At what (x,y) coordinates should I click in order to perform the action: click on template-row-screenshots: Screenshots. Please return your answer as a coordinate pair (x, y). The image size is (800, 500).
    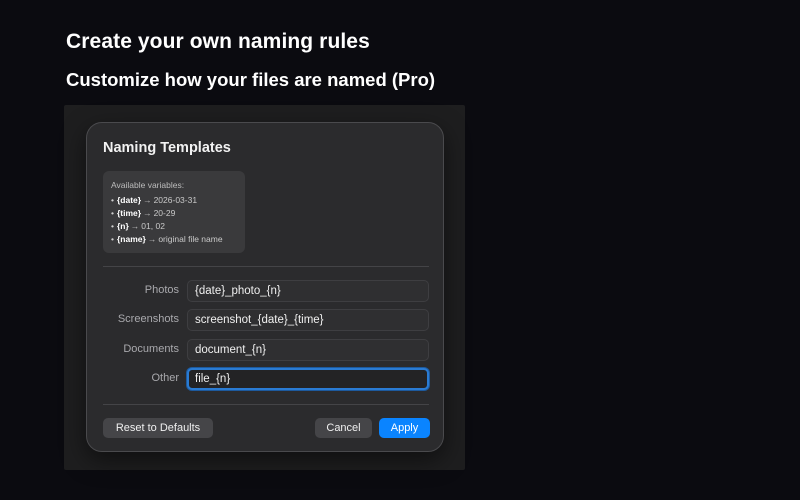
    Looking at the image, I should click on (266, 320).